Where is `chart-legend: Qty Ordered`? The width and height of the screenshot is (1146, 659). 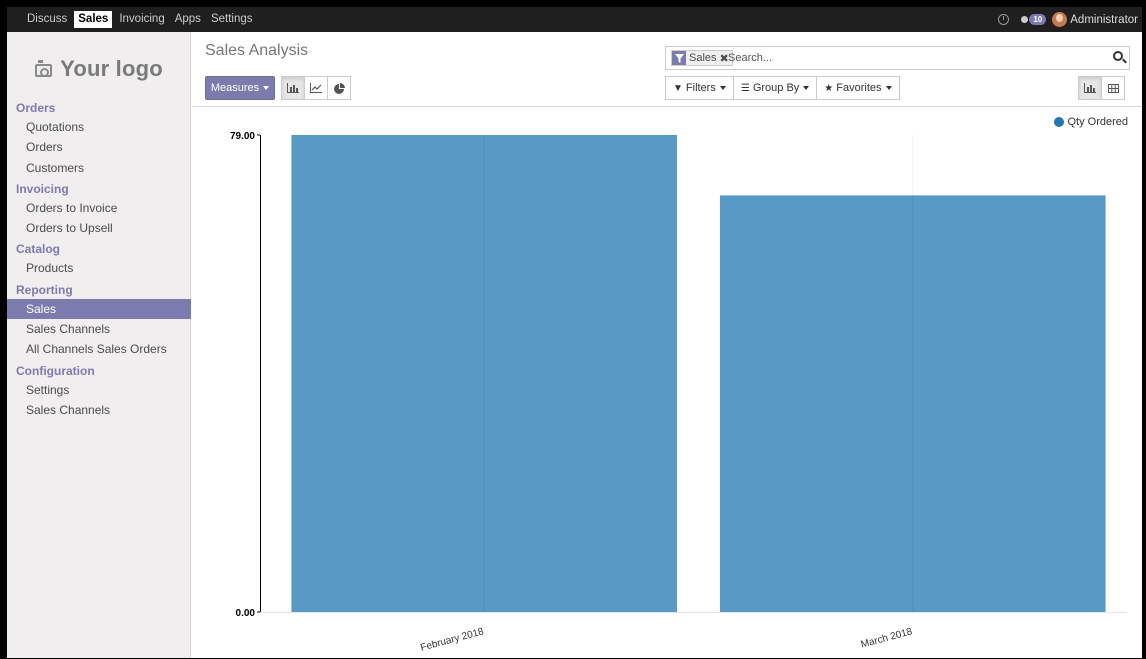 chart-legend: Qty Ordered is located at coordinates (1091, 122).